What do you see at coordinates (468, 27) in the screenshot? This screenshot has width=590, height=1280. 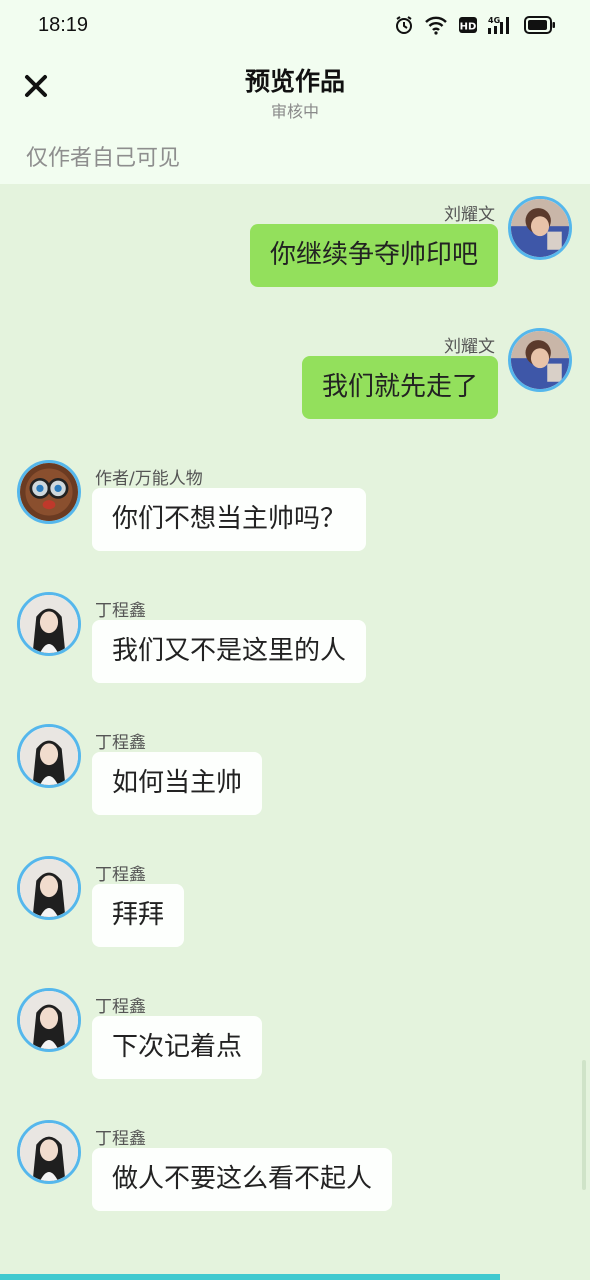 I see `svg-text: HD` at bounding box center [468, 27].